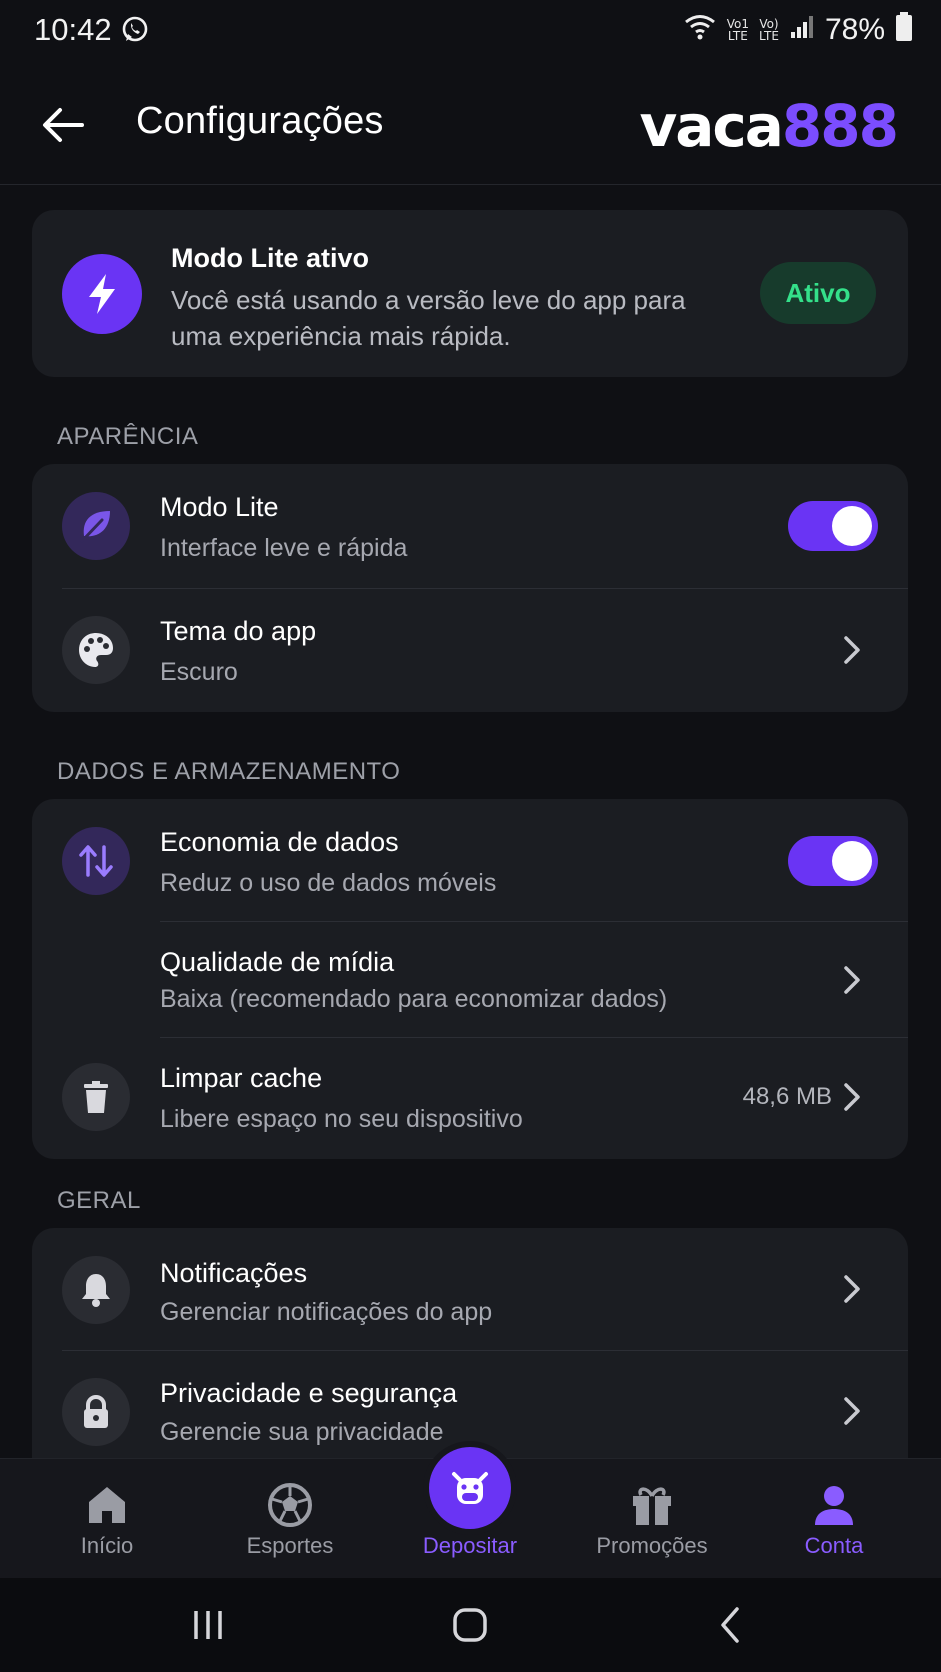  What do you see at coordinates (700, 29) in the screenshot?
I see `wifi-icon` at bounding box center [700, 29].